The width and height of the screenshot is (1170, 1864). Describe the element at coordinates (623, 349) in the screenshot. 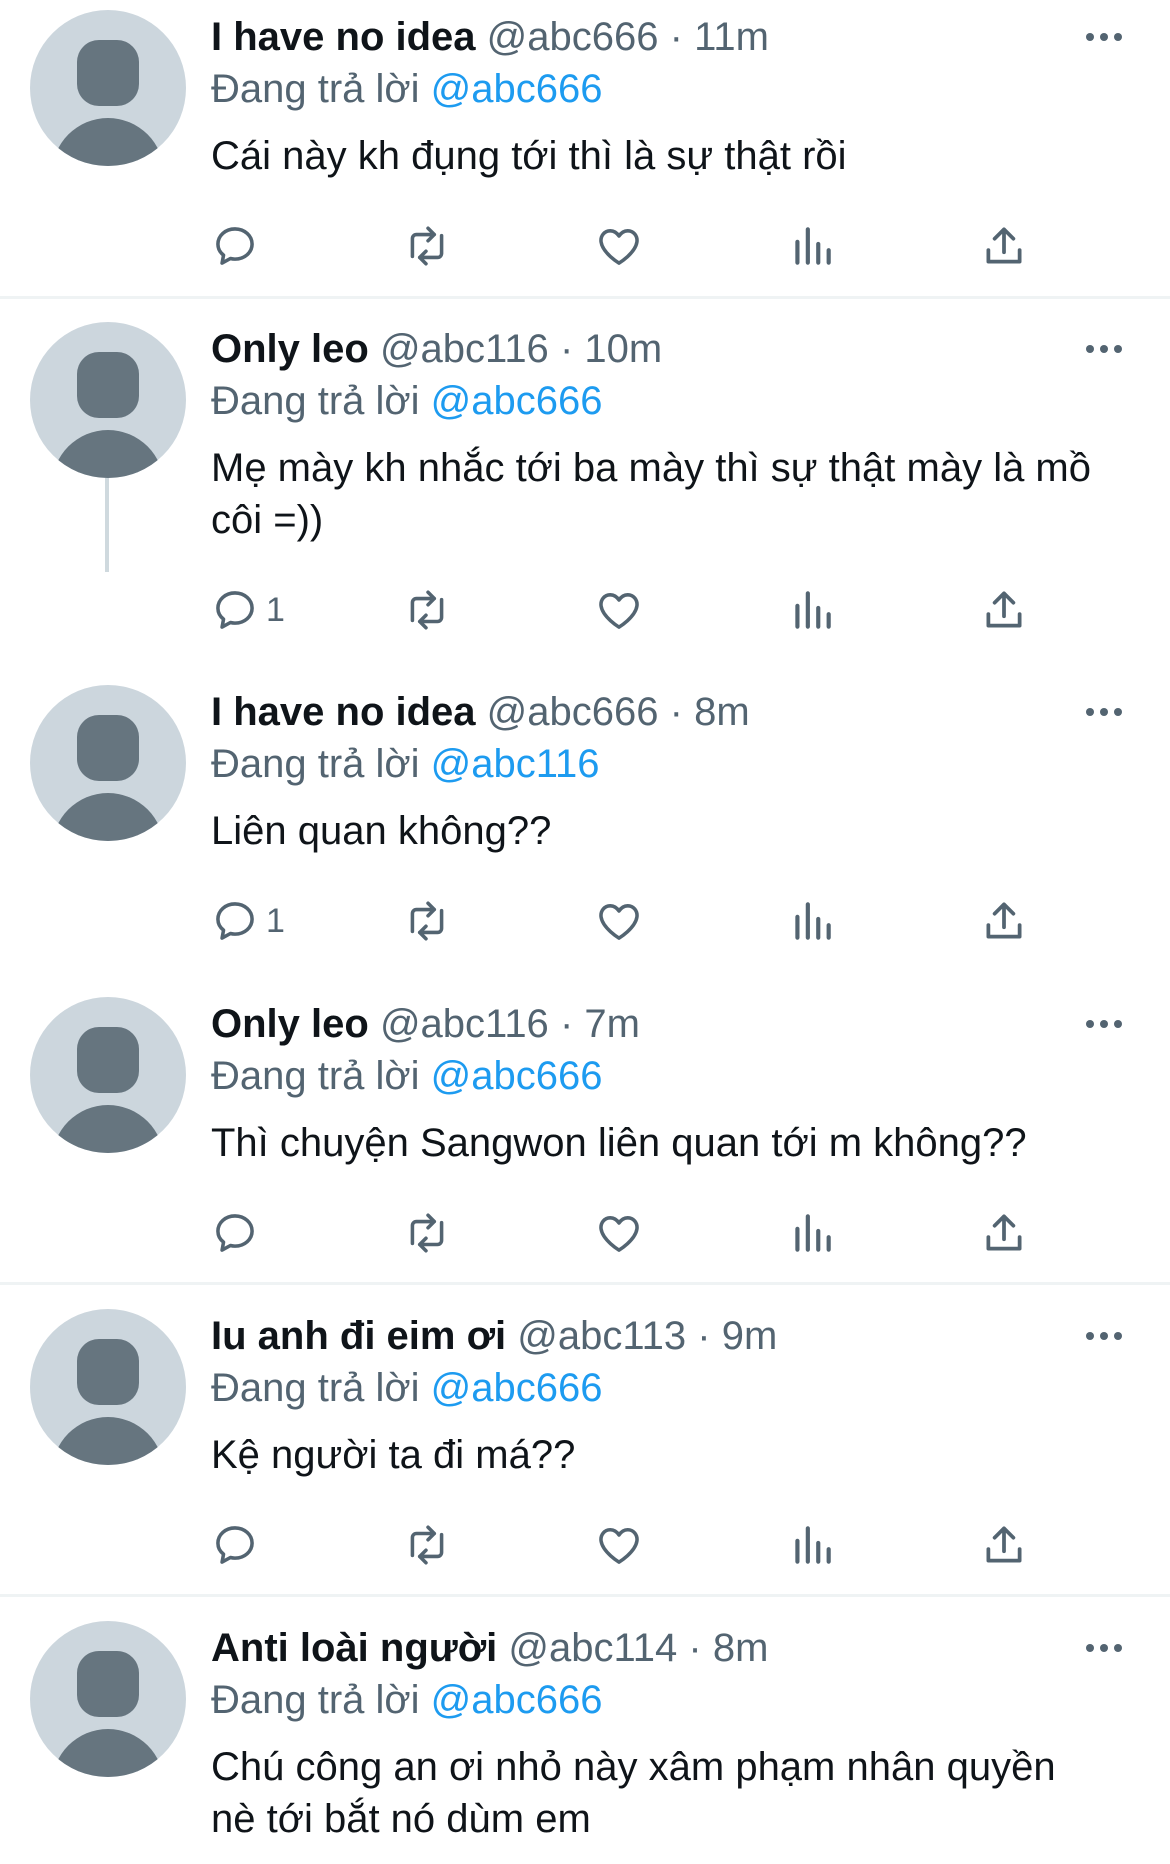

I see `timestamp: 10m` at that location.